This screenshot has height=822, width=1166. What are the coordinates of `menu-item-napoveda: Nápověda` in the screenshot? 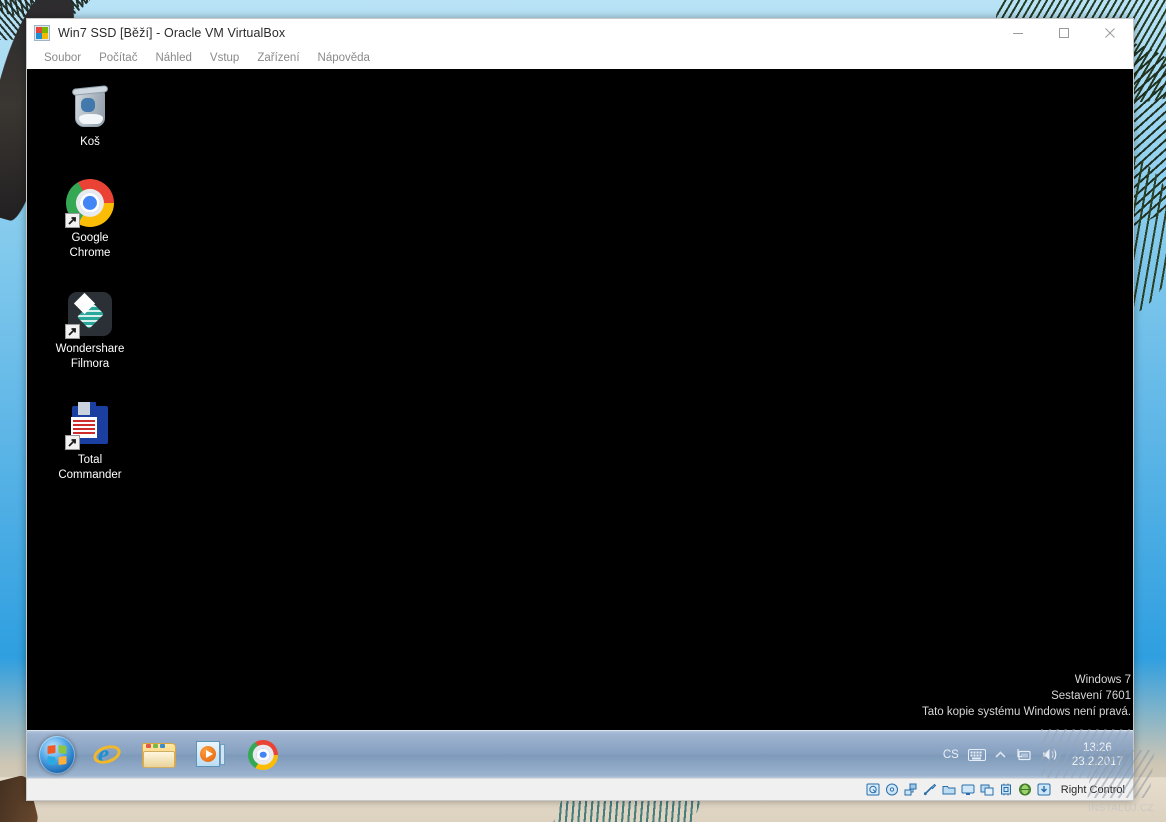 It's located at (344, 58).